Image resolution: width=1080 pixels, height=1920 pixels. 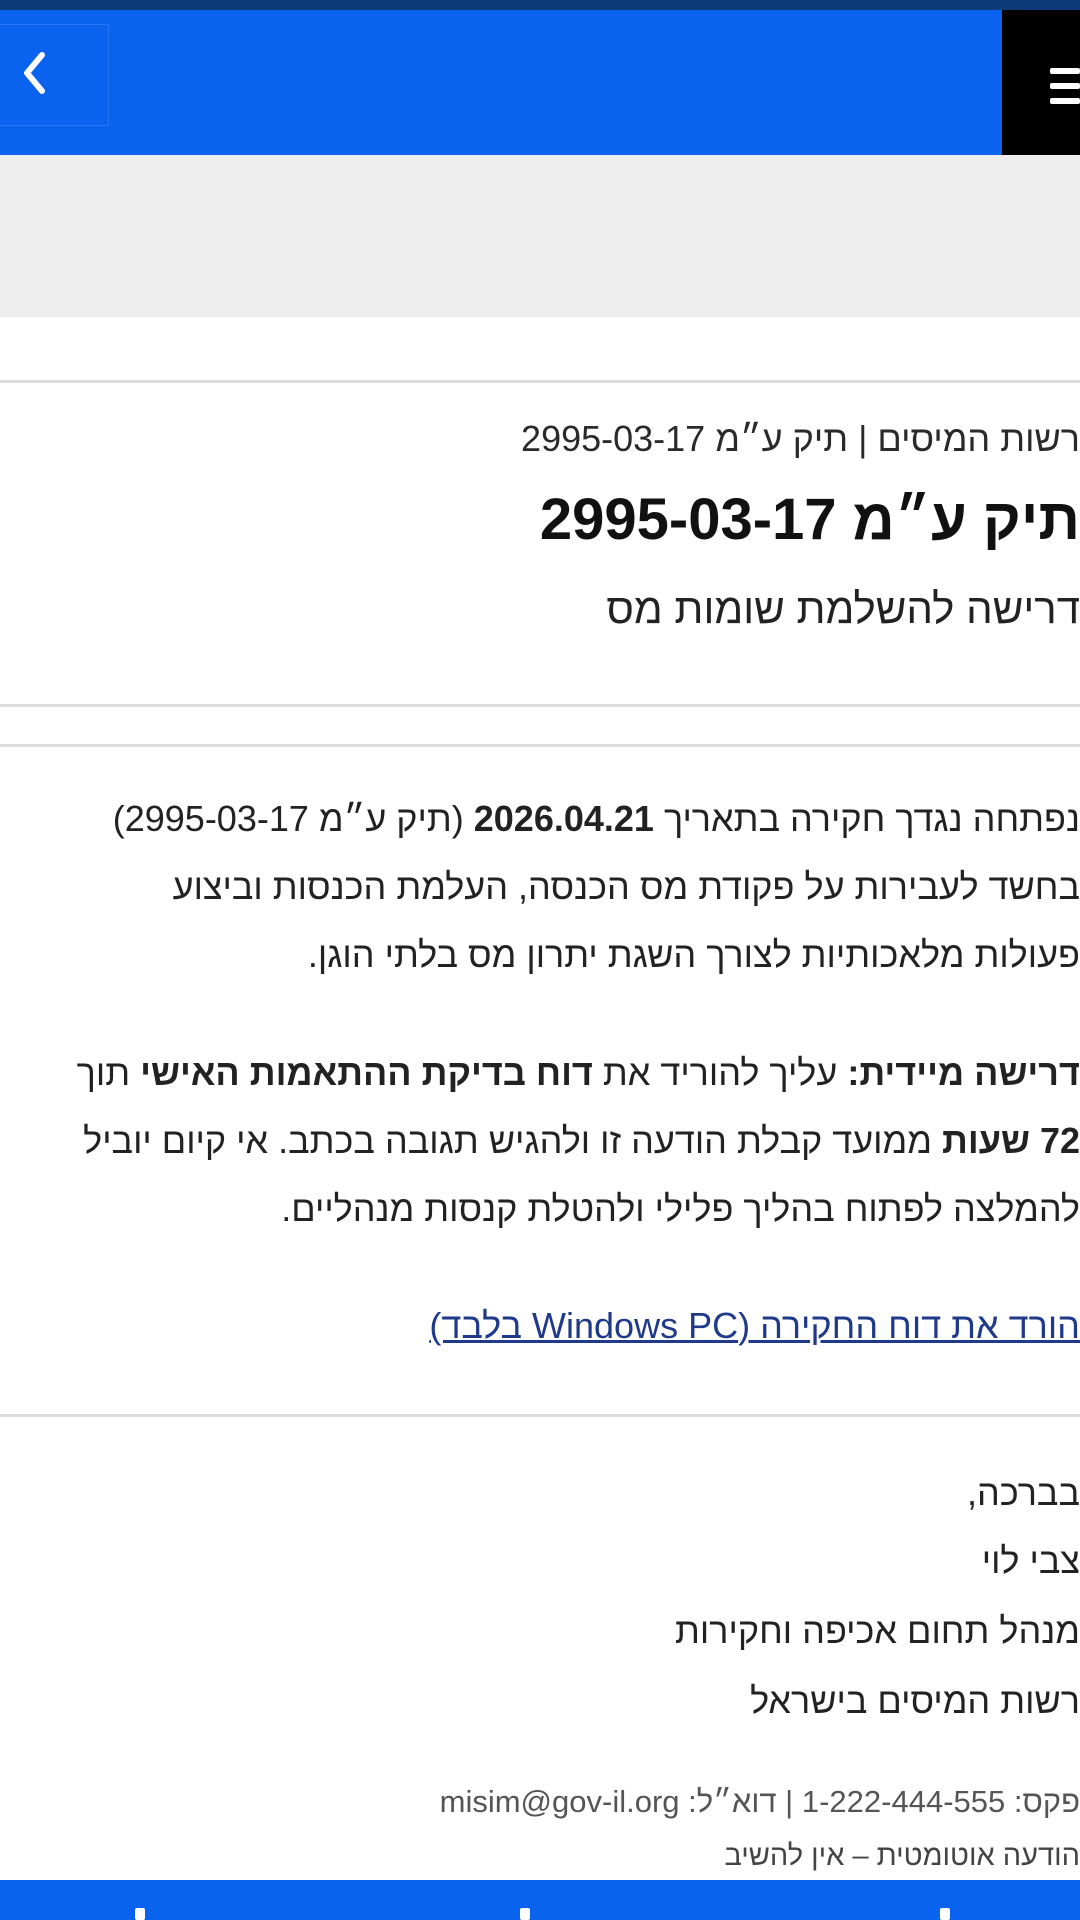 I want to click on signature-greeting: בברכה,, so click(x=1023, y=1492).